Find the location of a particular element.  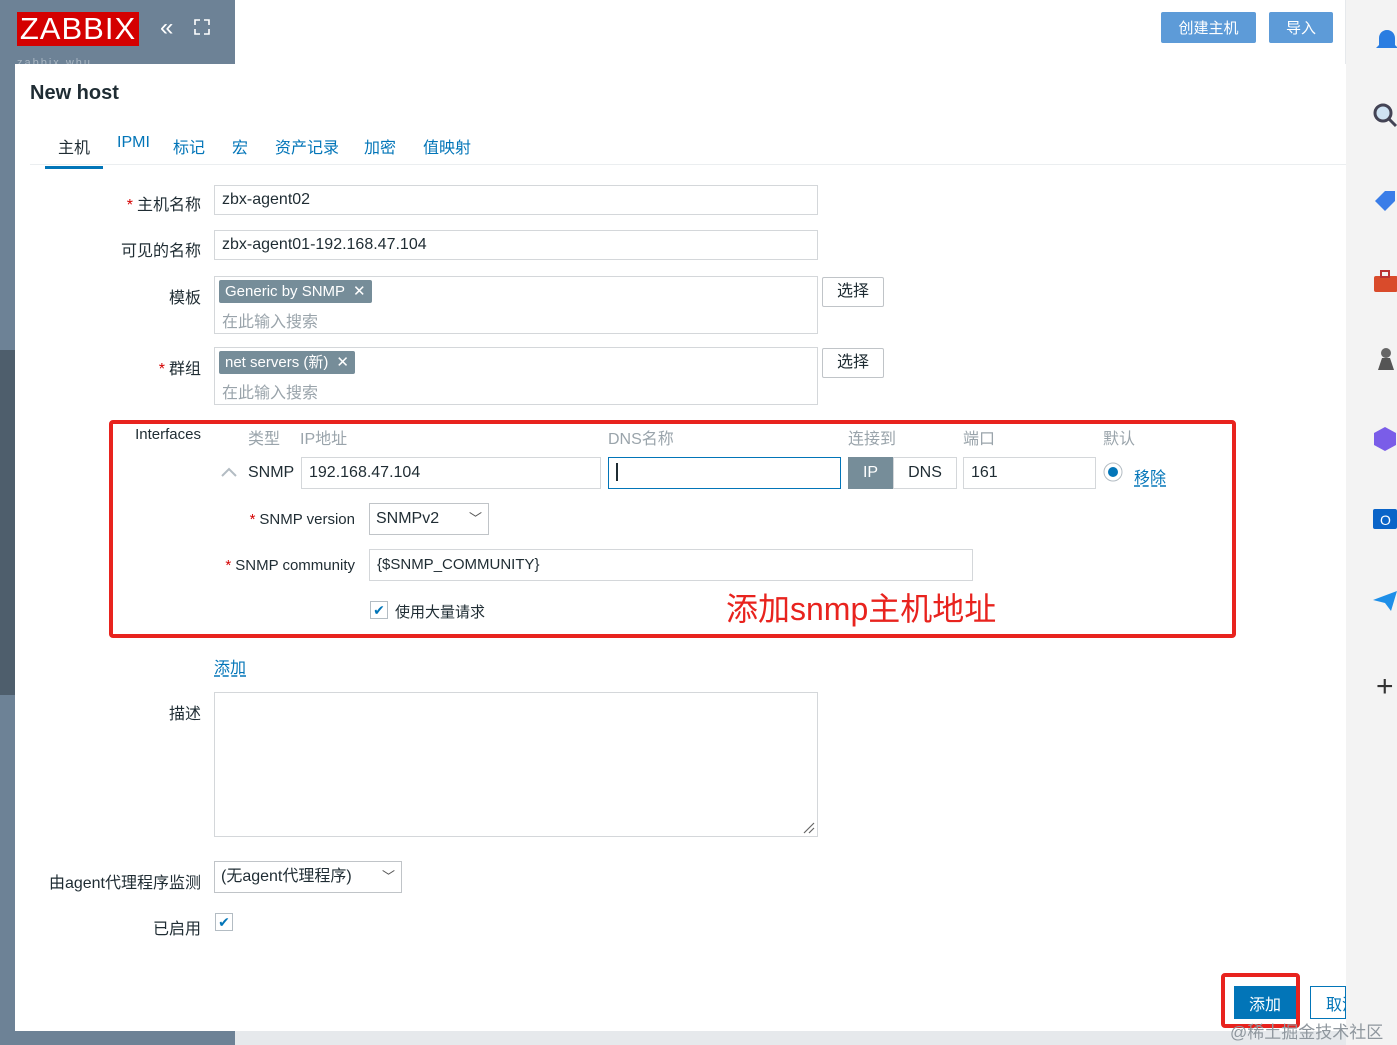

outlook-icon: O is located at coordinates (1384, 519).